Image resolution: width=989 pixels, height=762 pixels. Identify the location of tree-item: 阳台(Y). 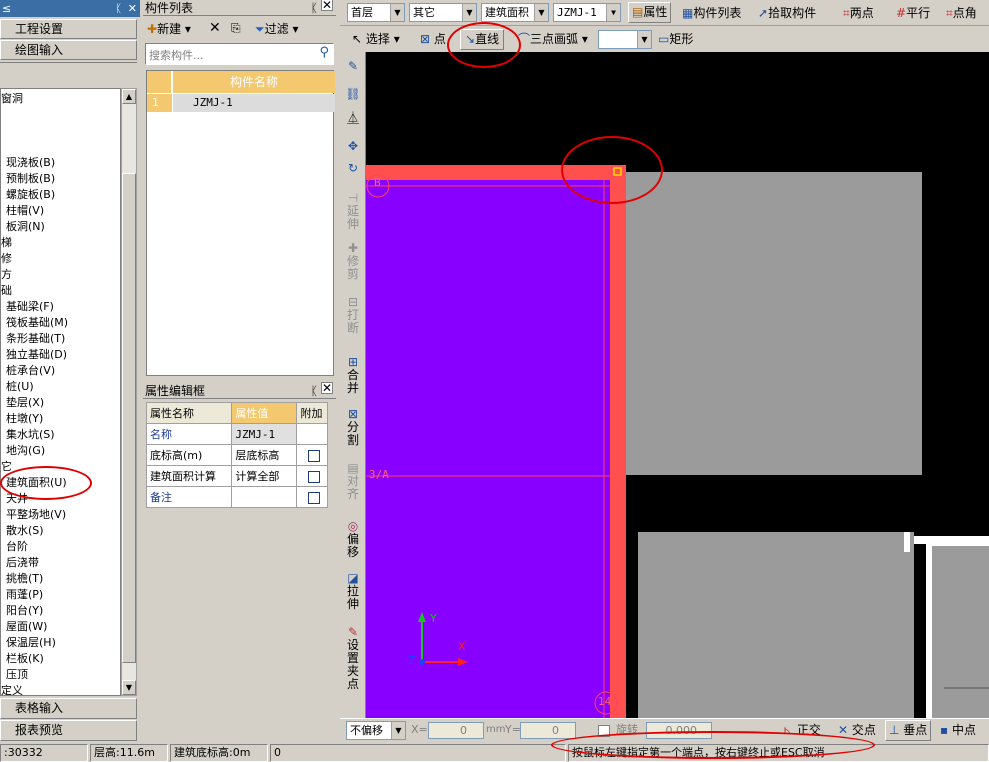
(60, 611).